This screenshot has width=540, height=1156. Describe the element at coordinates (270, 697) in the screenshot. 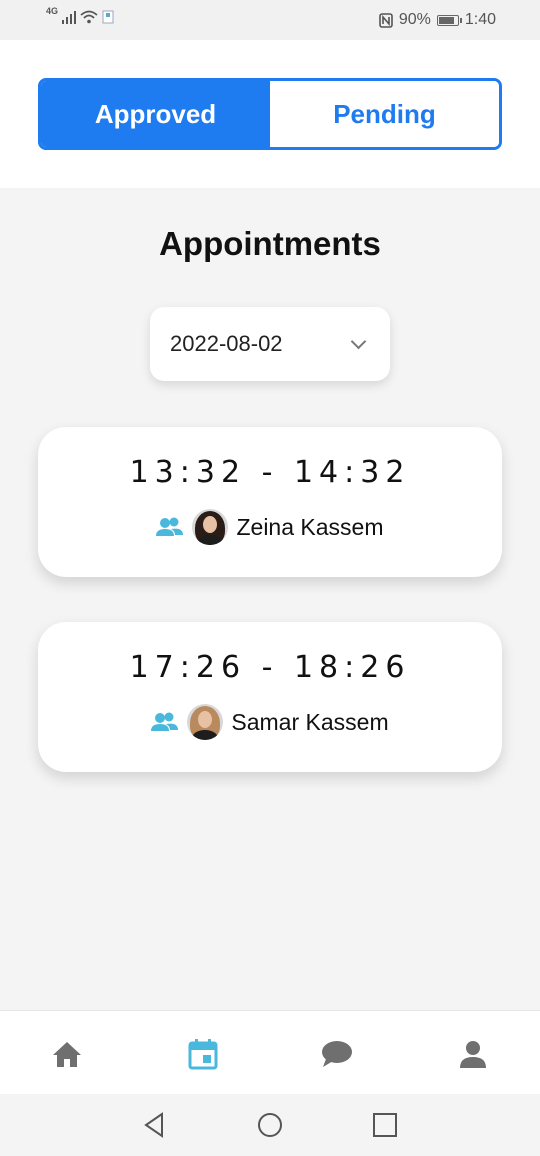

I see `appointment-card: 17:26 - 18:26 Samar Kassem` at that location.